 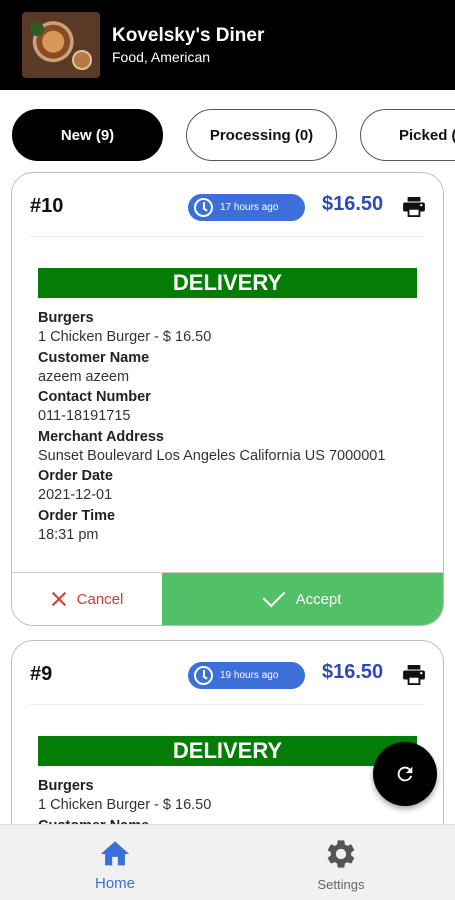 I want to click on app-header: Kovelsky's Diner Food, American, so click(x=227, y=45).